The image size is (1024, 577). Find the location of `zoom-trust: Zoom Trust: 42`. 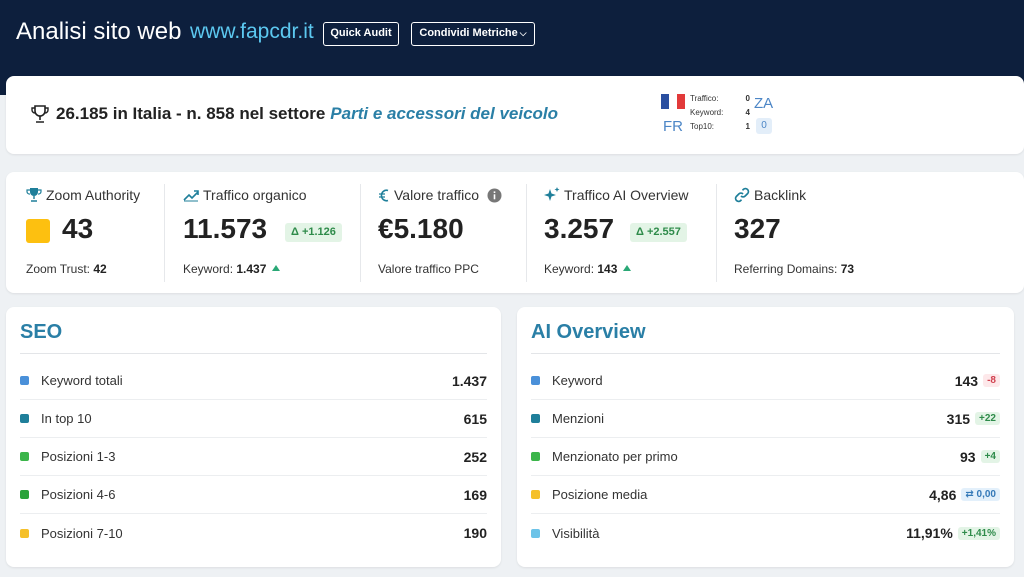

zoom-trust: Zoom Trust: 42 is located at coordinates (66, 269).